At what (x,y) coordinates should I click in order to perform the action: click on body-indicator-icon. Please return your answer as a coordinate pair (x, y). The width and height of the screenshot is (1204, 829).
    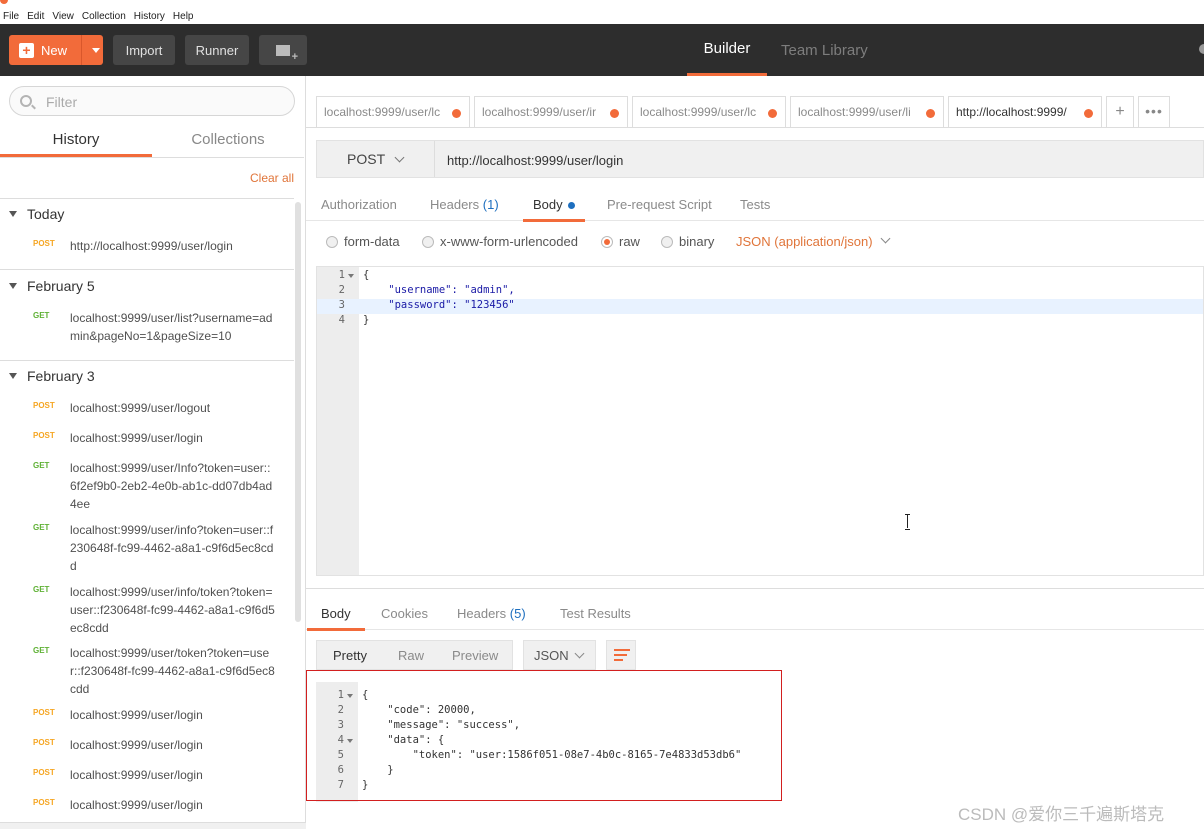
    Looking at the image, I should click on (571, 206).